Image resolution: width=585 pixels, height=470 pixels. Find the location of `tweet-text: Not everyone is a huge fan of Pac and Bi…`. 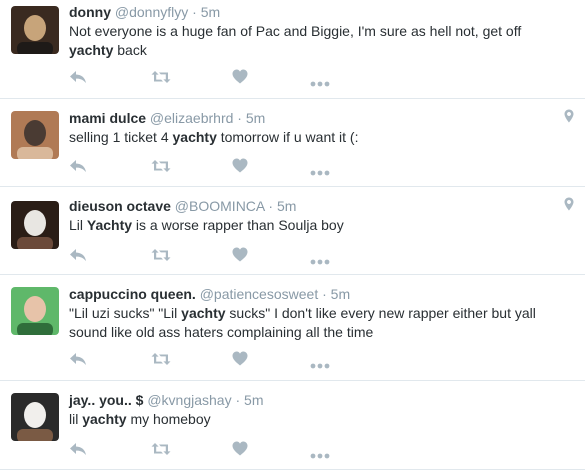

tweet-text: Not everyone is a huge fan of Pac and Bi… is located at coordinates (295, 40).